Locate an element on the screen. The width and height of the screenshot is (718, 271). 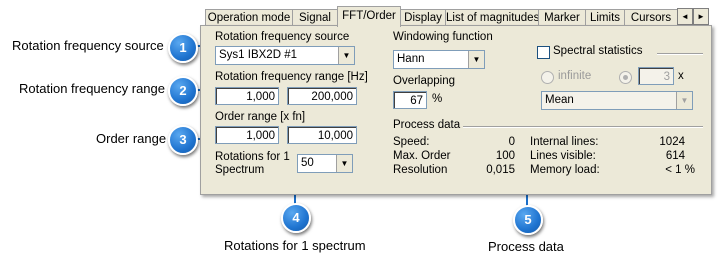
count-radio is located at coordinates (625, 77).